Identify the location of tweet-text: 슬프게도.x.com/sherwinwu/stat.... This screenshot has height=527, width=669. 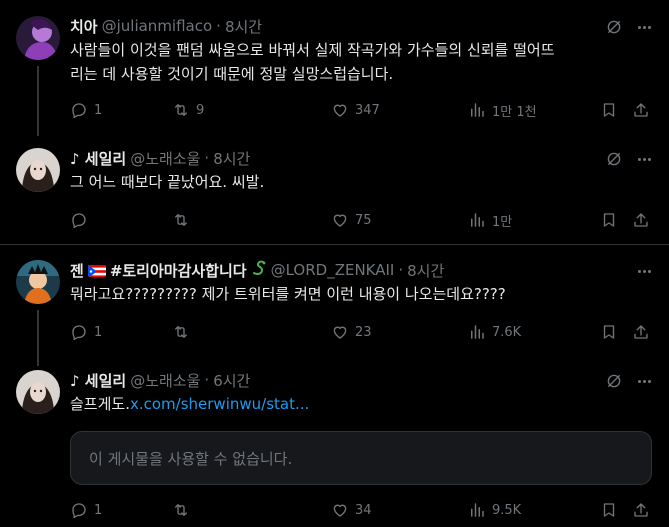
(362, 404).